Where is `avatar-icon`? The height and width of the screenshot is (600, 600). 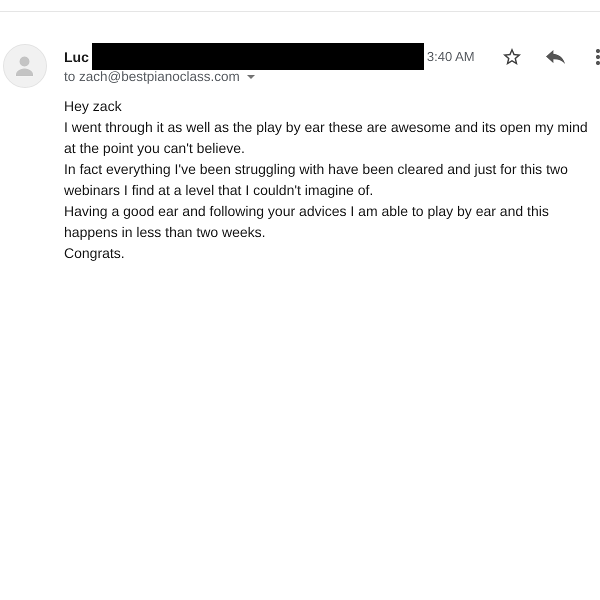
avatar-icon is located at coordinates (25, 66).